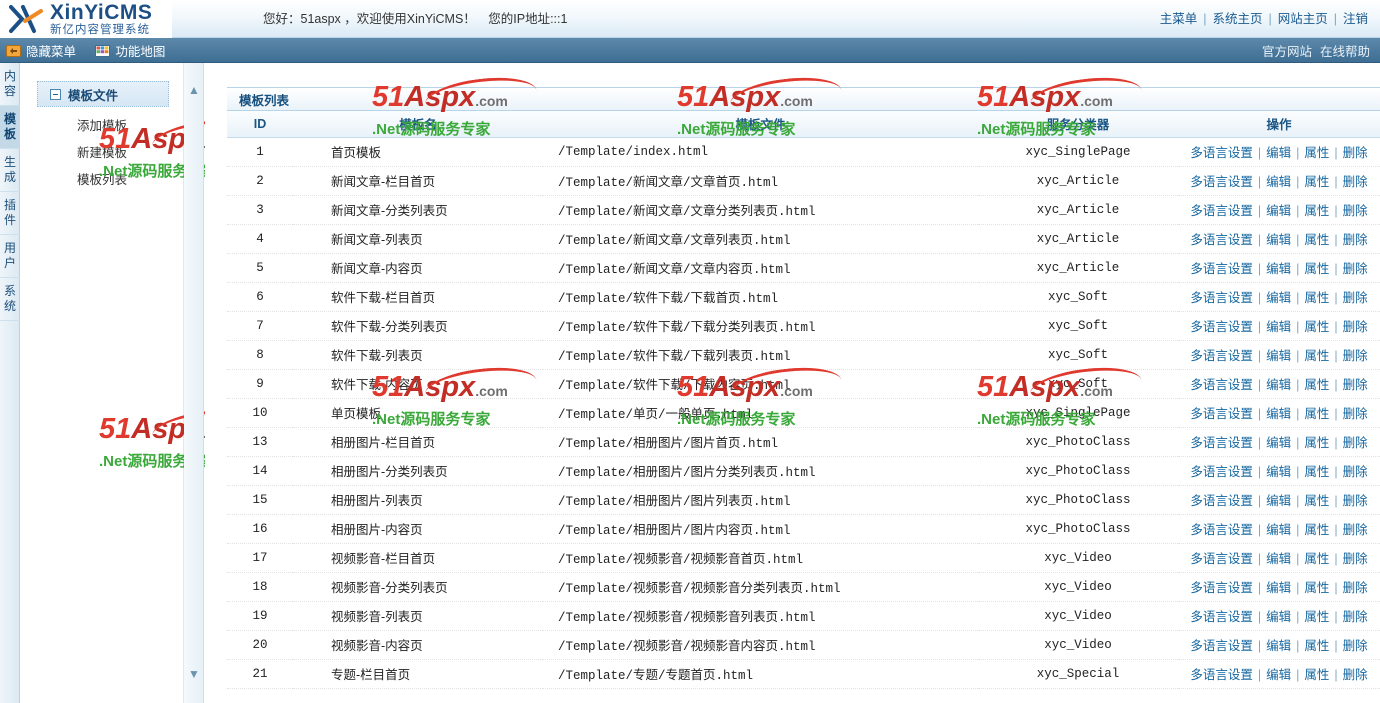 The image size is (1380, 703). What do you see at coordinates (10, 127) in the screenshot?
I see `vtab-template: 模板` at bounding box center [10, 127].